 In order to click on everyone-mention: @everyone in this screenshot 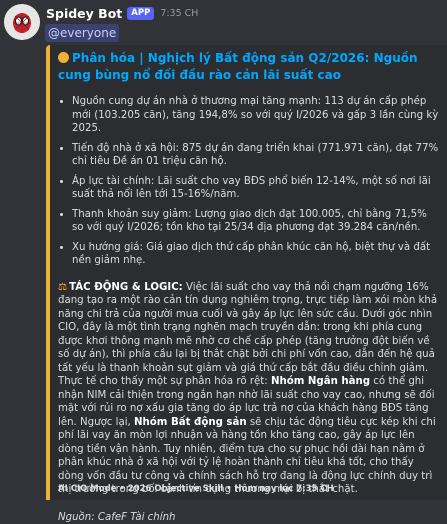, I will do `click(82, 33)`.